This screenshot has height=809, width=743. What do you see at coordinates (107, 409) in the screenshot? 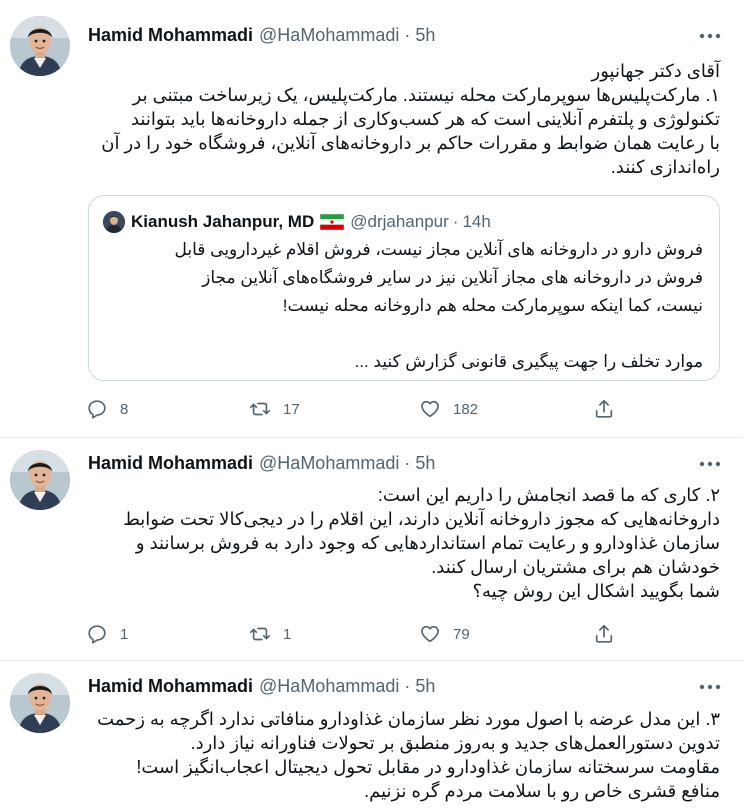
I see `reply-button: 8` at bounding box center [107, 409].